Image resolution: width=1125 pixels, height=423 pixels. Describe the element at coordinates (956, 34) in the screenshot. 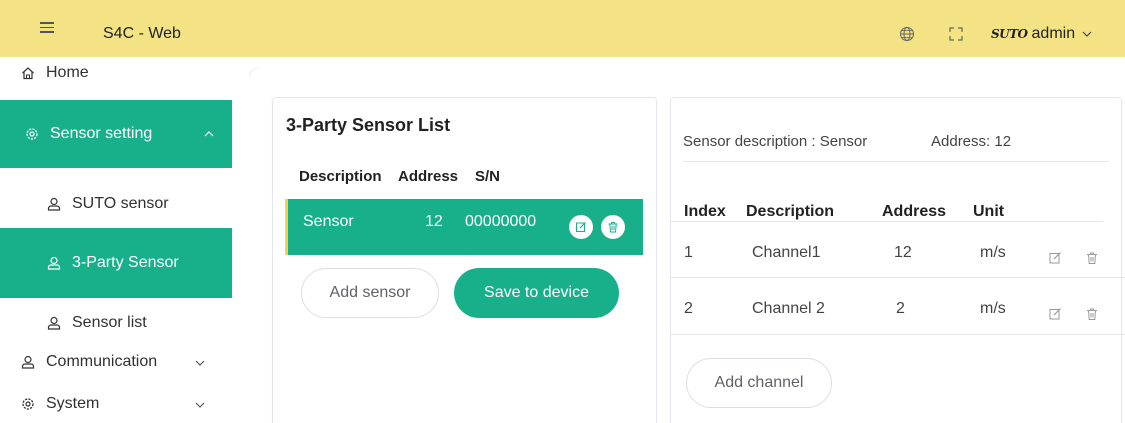

I see `fullscreen-icon` at that location.